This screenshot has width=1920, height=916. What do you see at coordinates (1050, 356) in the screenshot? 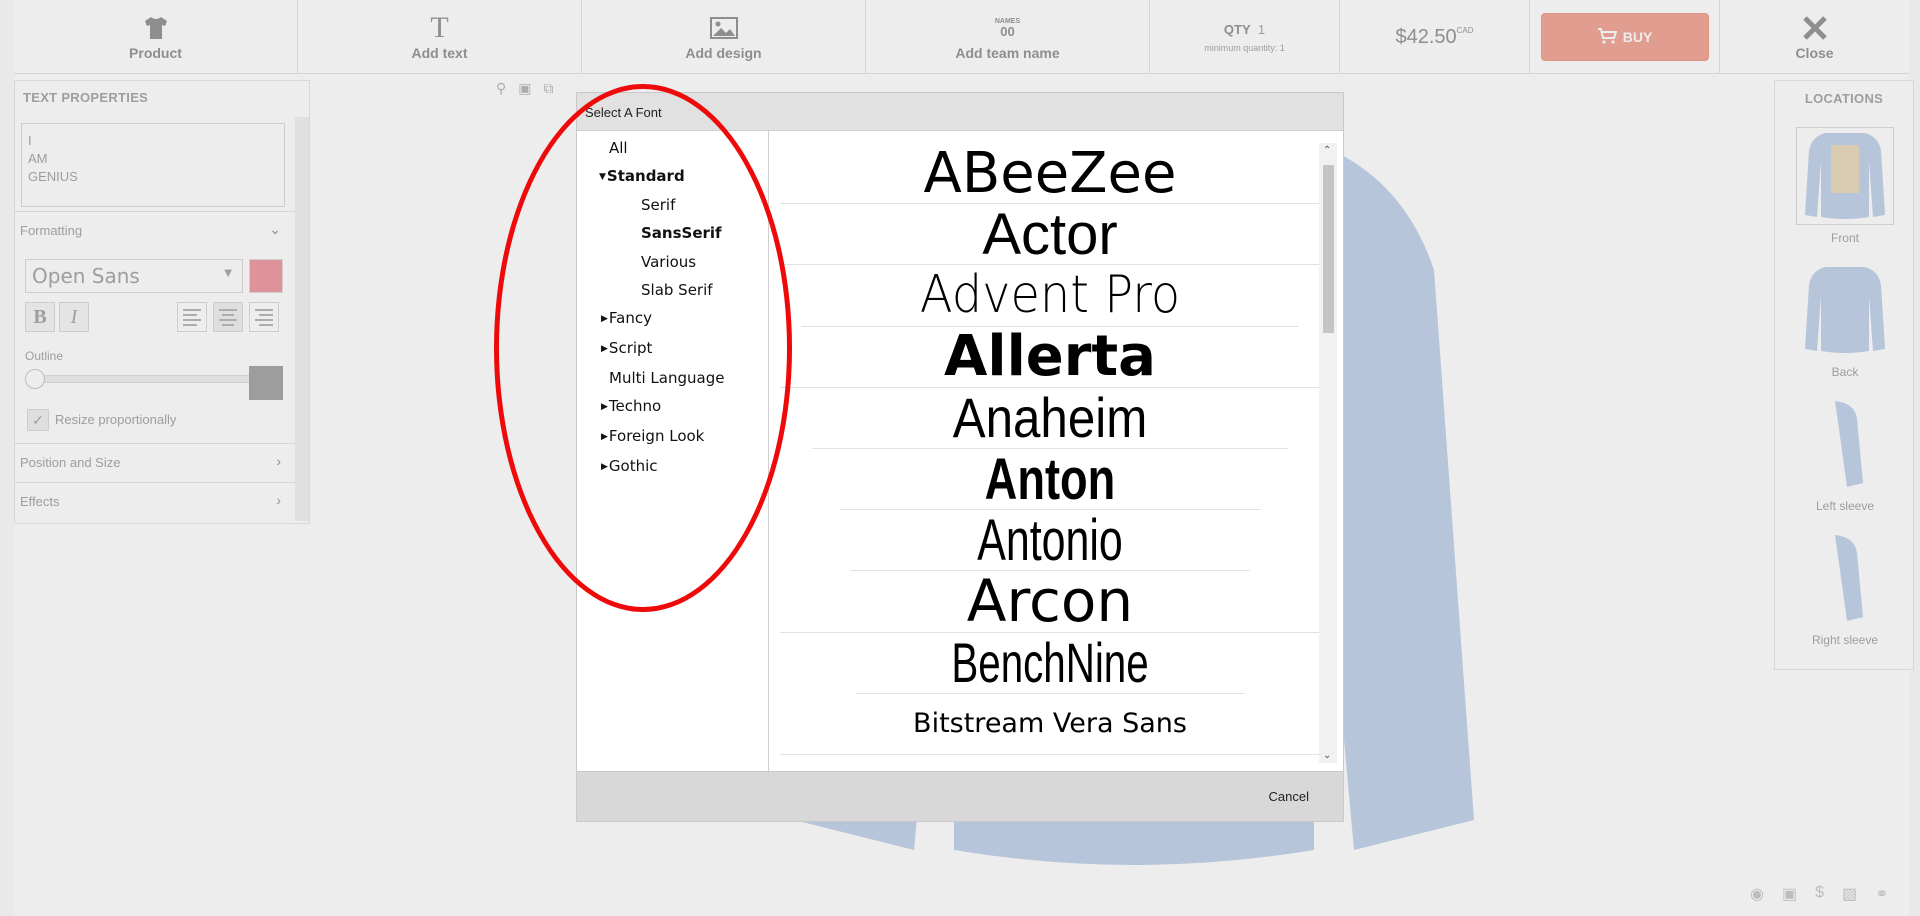
I see `font-option: Allerta` at bounding box center [1050, 356].